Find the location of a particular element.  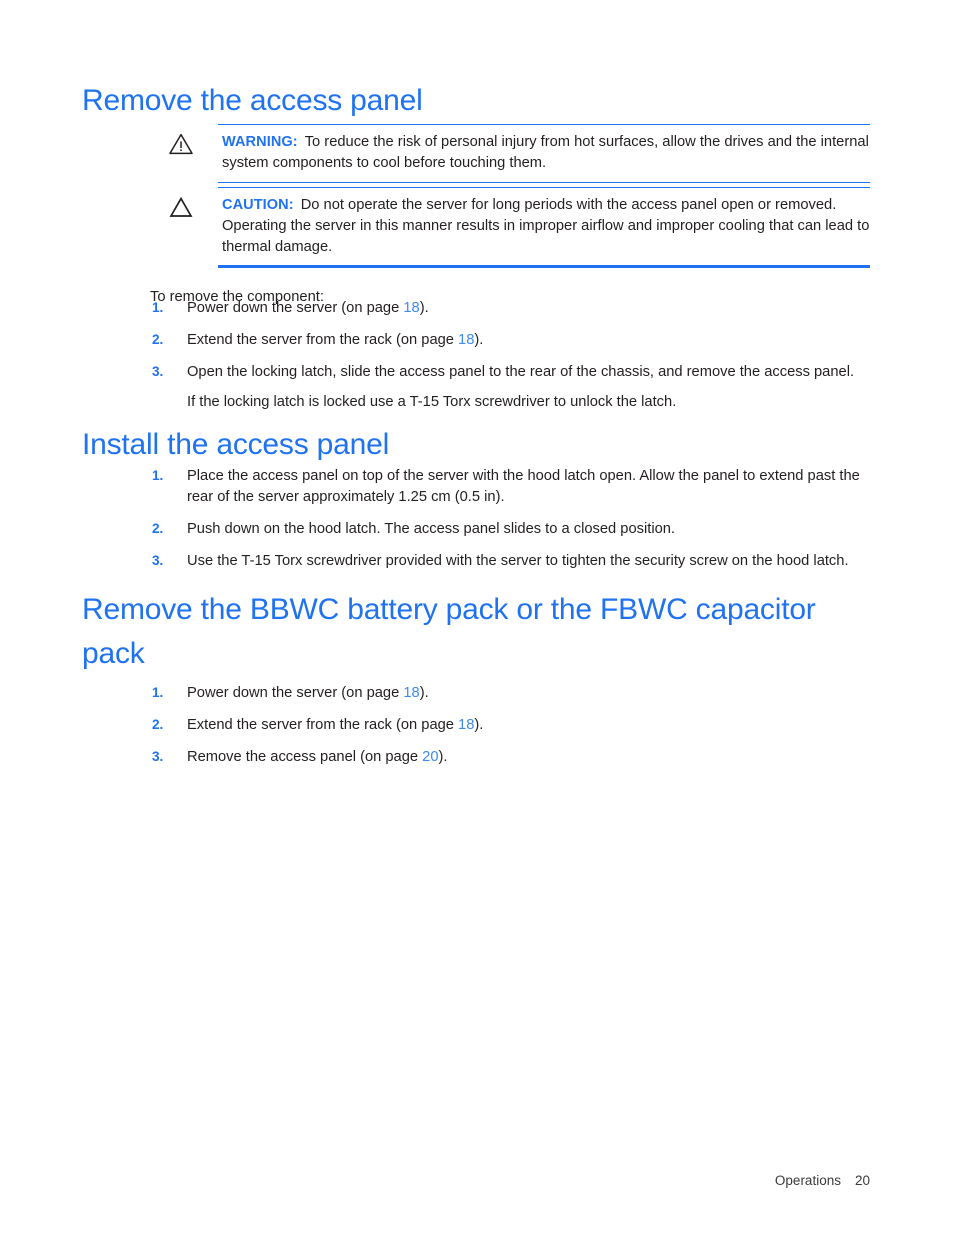

footer-page-number: 20 is located at coordinates (862, 1180).